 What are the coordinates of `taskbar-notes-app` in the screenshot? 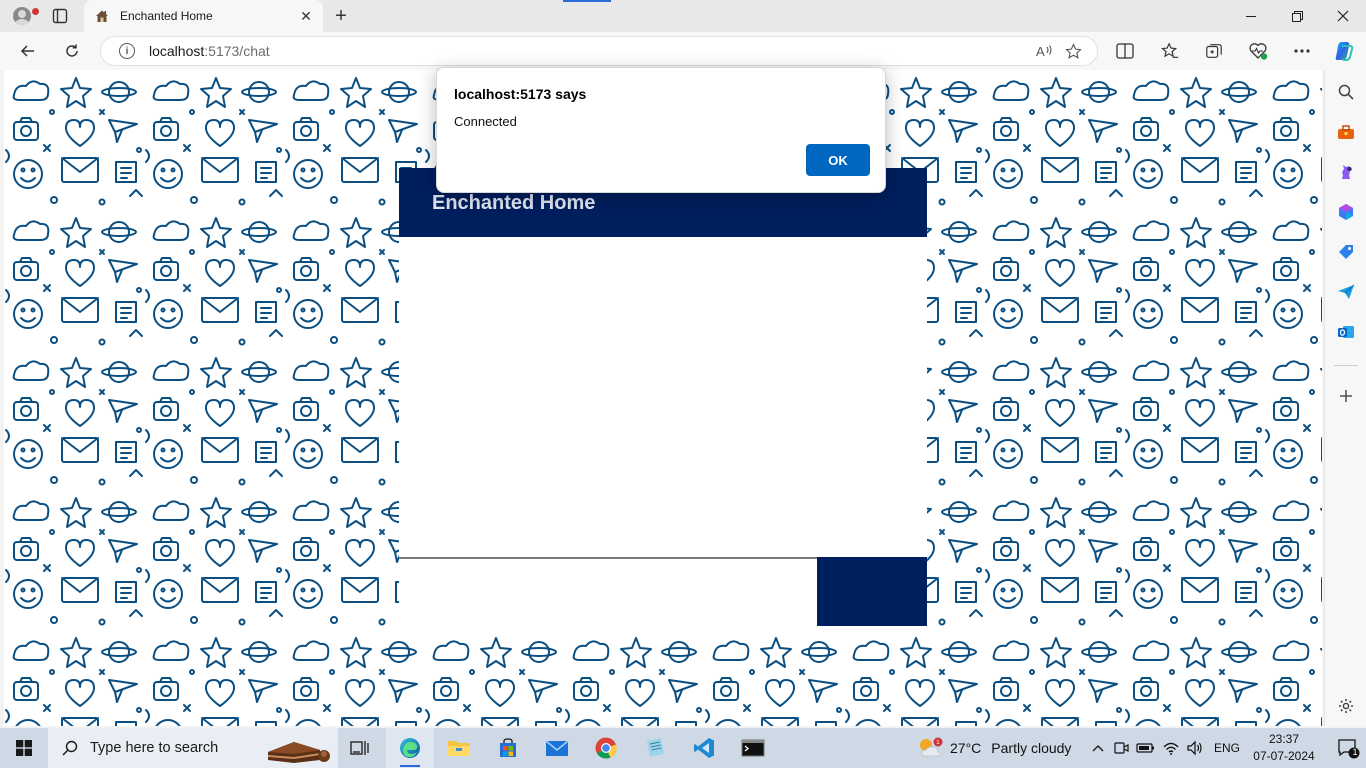 It's located at (655, 748).